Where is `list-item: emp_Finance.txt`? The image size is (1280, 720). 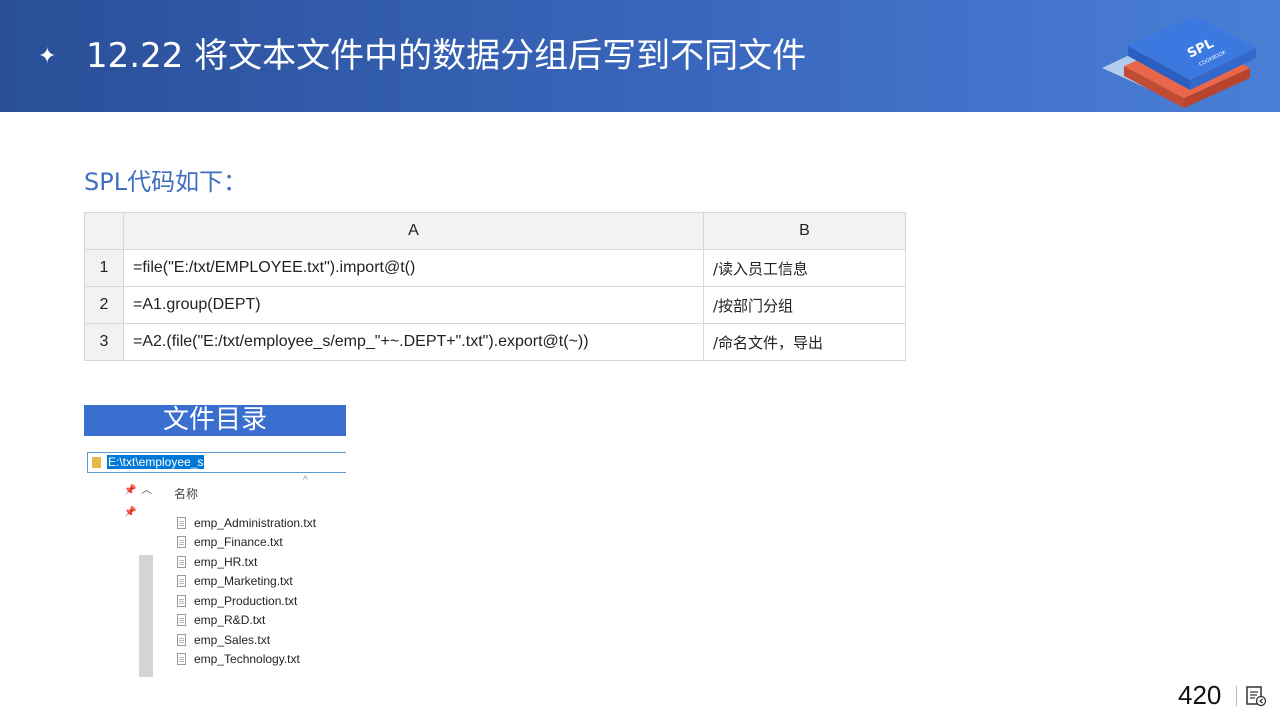
list-item: emp_Finance.txt is located at coordinates (246, 543).